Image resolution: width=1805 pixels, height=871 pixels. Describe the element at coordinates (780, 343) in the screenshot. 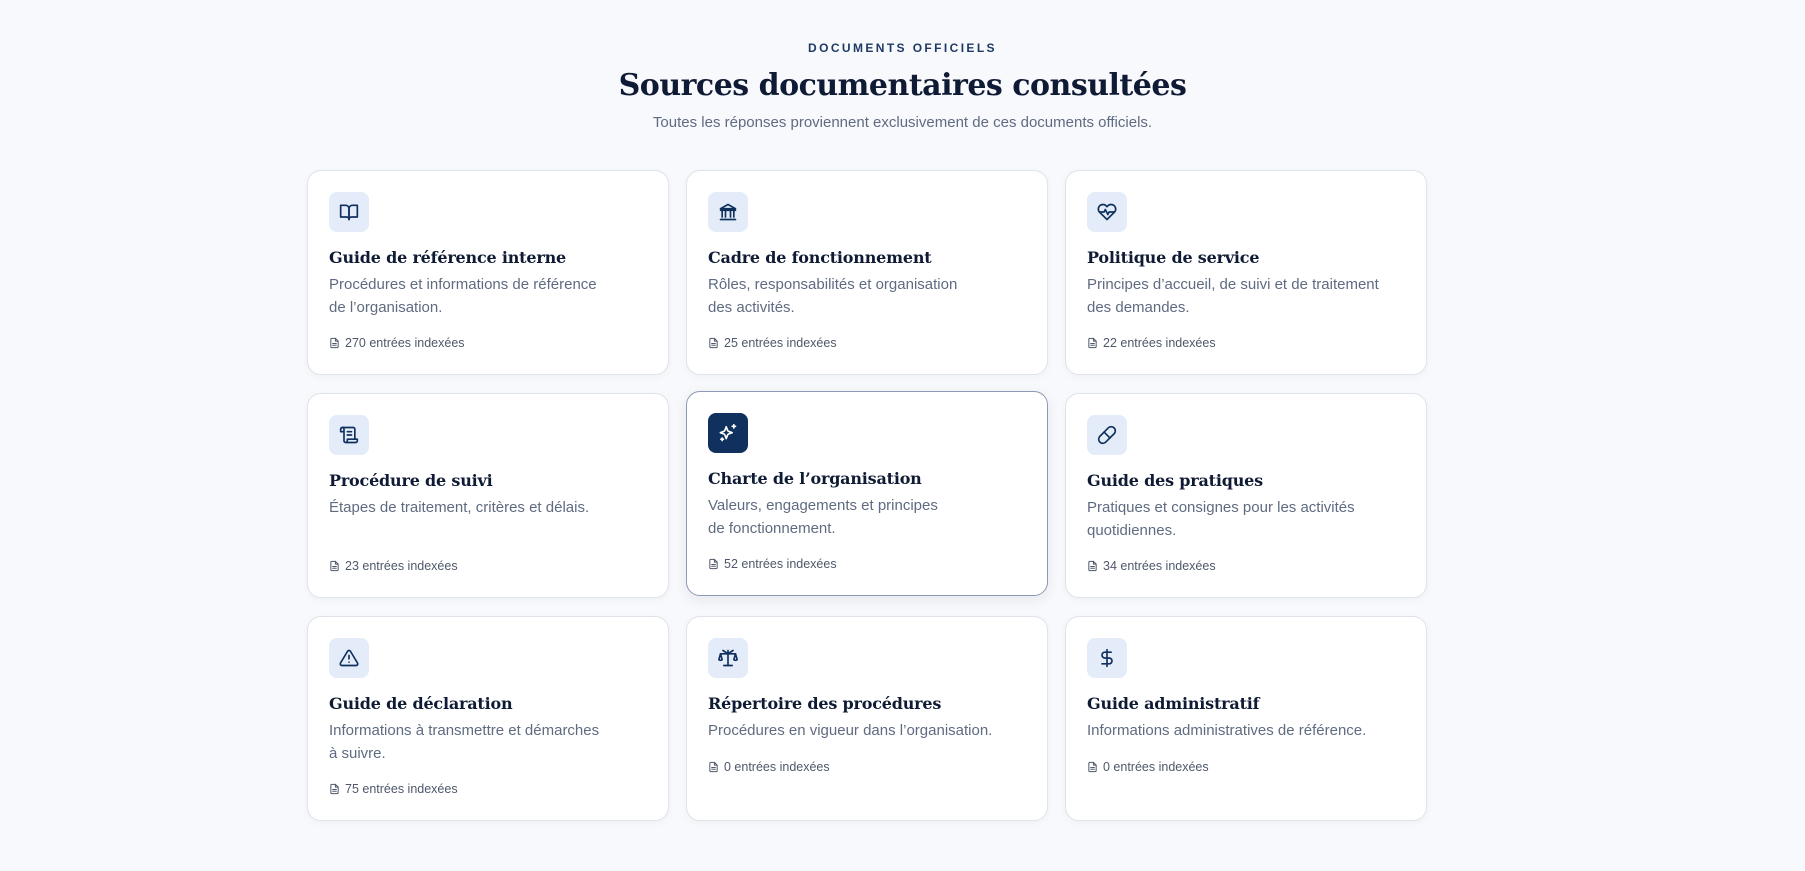

I see `card-entries-count: 25 entrées indexées` at that location.